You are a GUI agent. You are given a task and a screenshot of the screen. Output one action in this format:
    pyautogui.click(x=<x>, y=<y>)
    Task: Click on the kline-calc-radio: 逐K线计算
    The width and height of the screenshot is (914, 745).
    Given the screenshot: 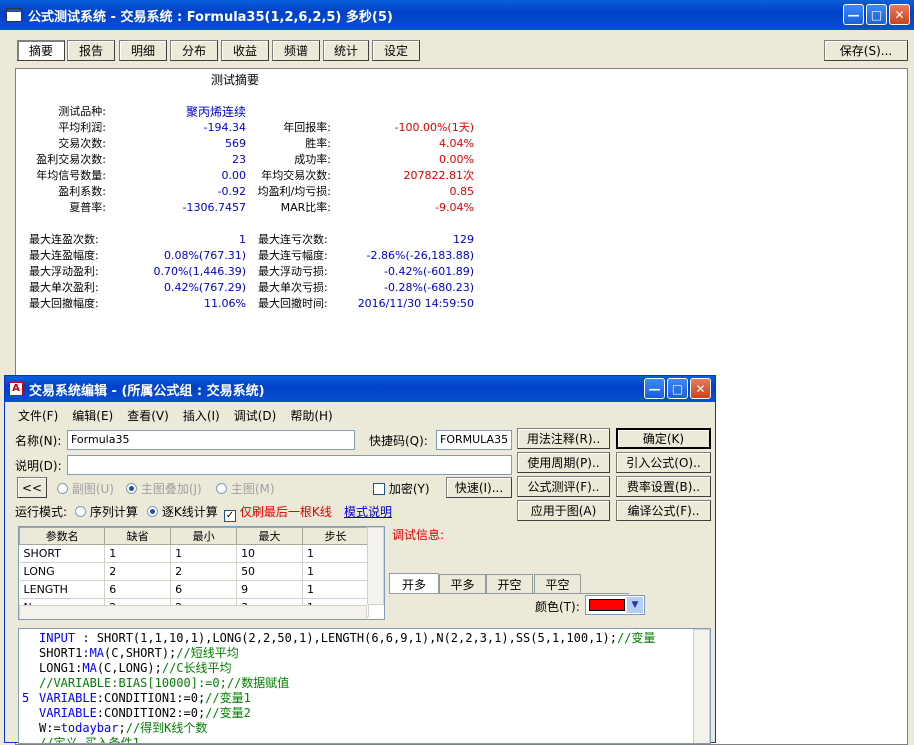 What is the action you would take?
    pyautogui.click(x=182, y=511)
    